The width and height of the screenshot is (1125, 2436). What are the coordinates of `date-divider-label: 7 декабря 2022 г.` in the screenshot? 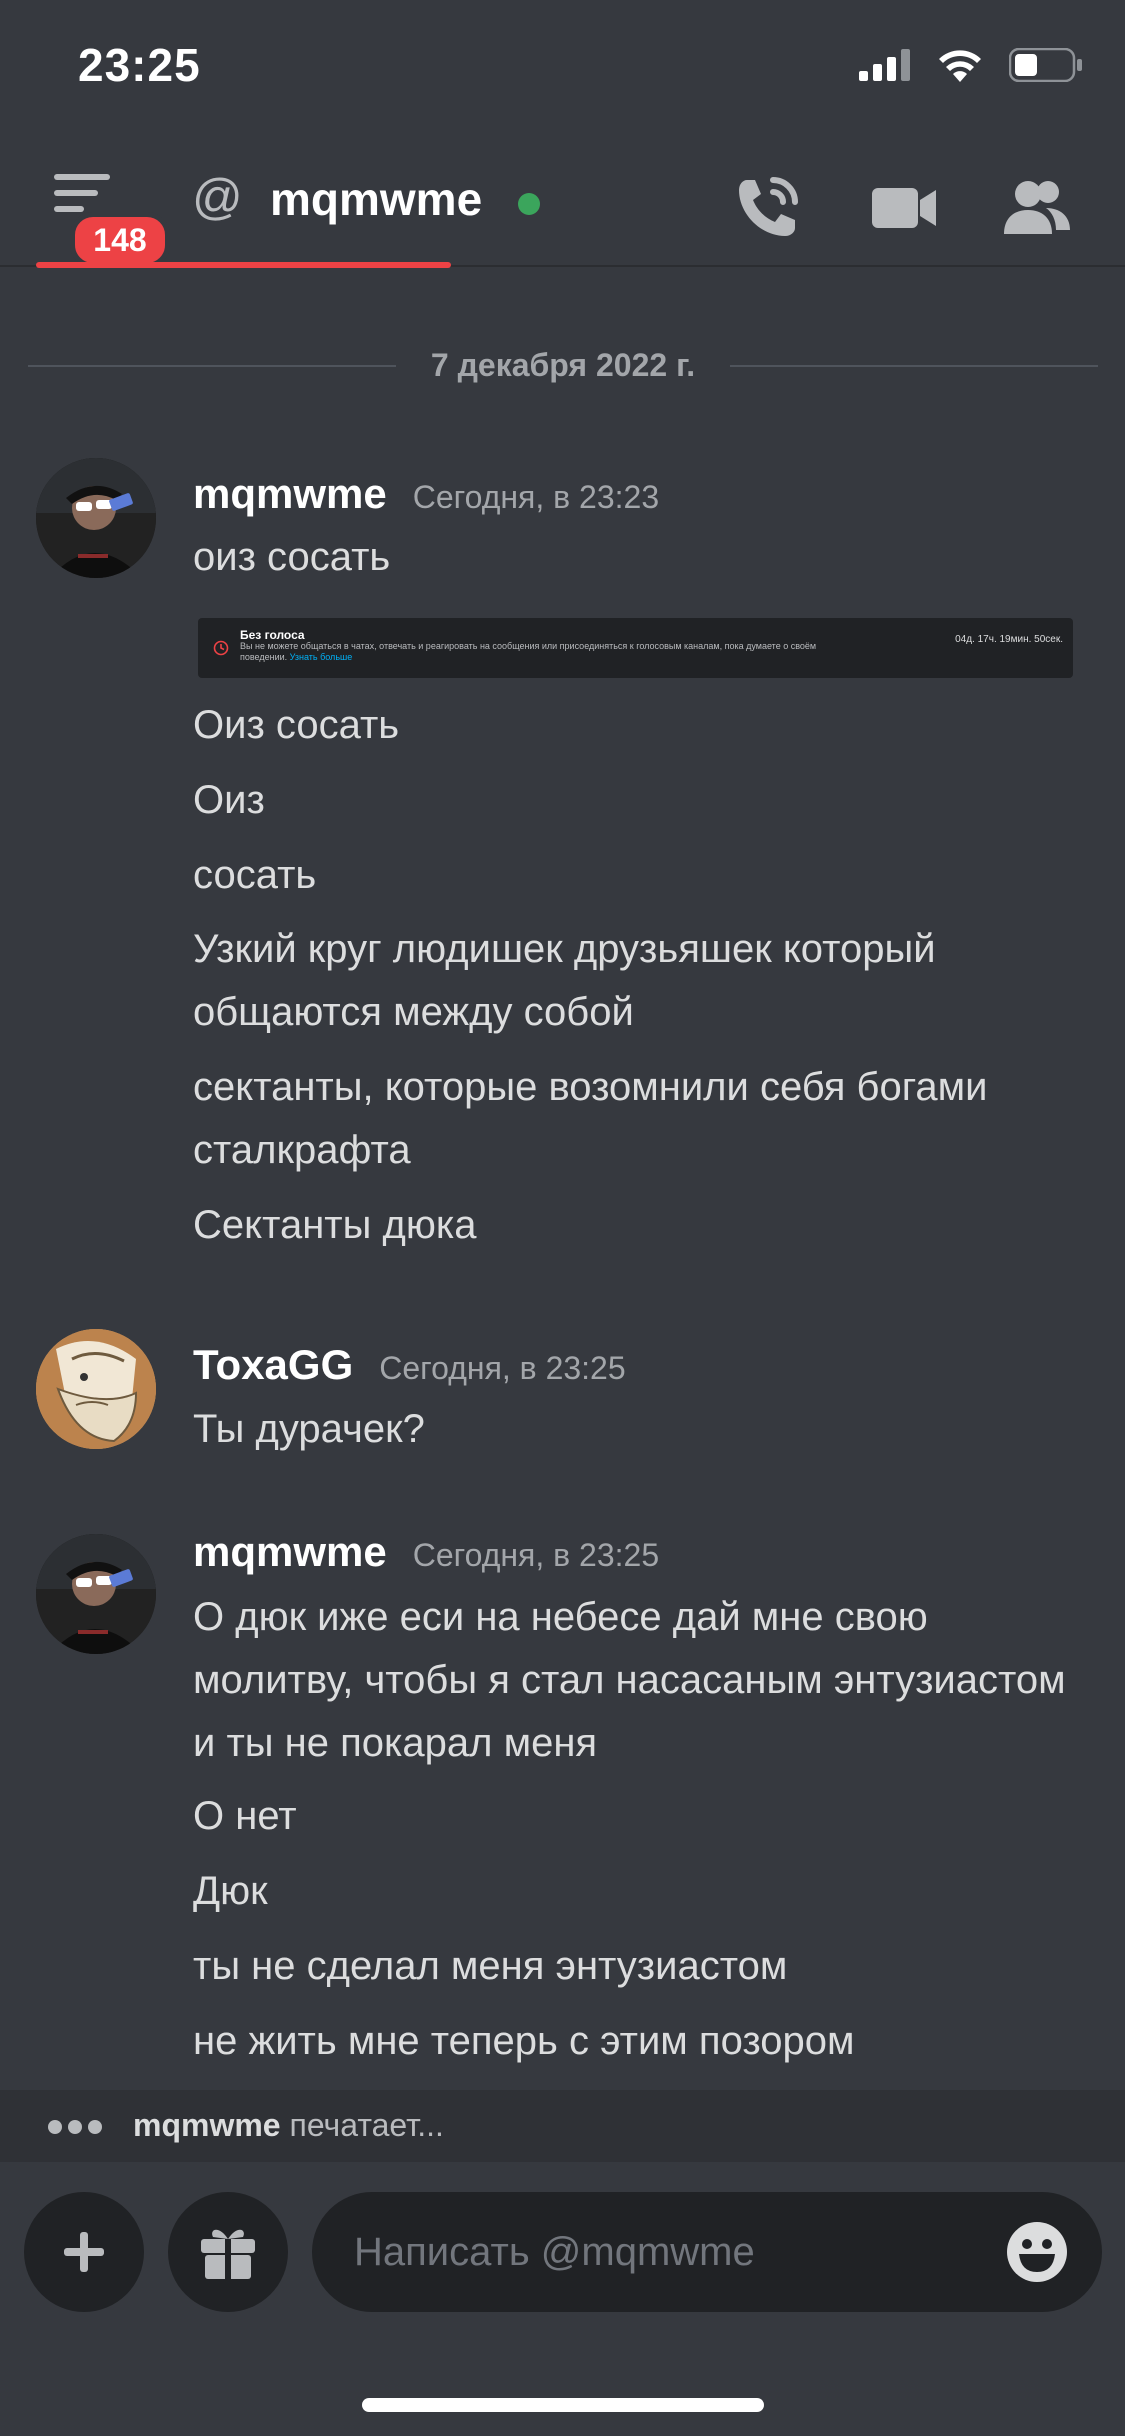 It's located at (563, 365).